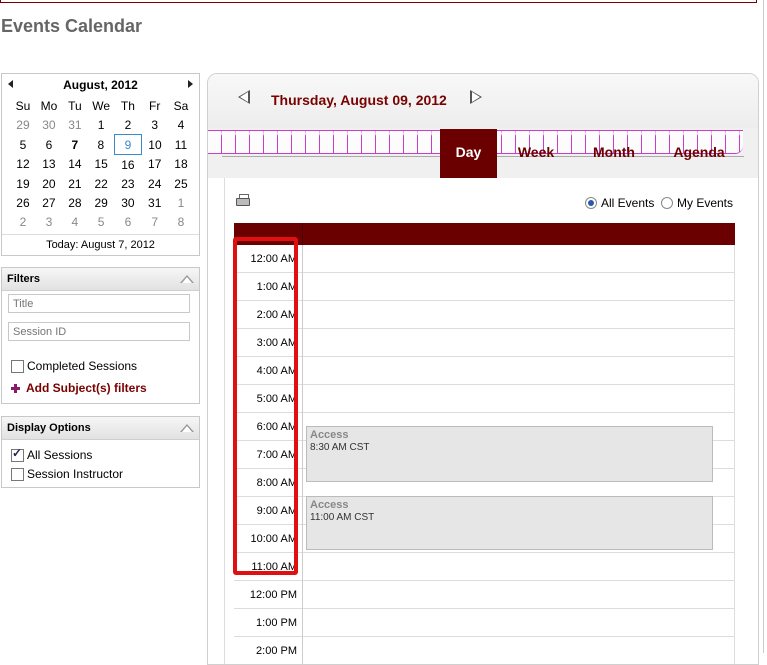 The width and height of the screenshot is (767, 665). What do you see at coordinates (181, 165) in the screenshot?
I see `calendar-day: 18` at bounding box center [181, 165].